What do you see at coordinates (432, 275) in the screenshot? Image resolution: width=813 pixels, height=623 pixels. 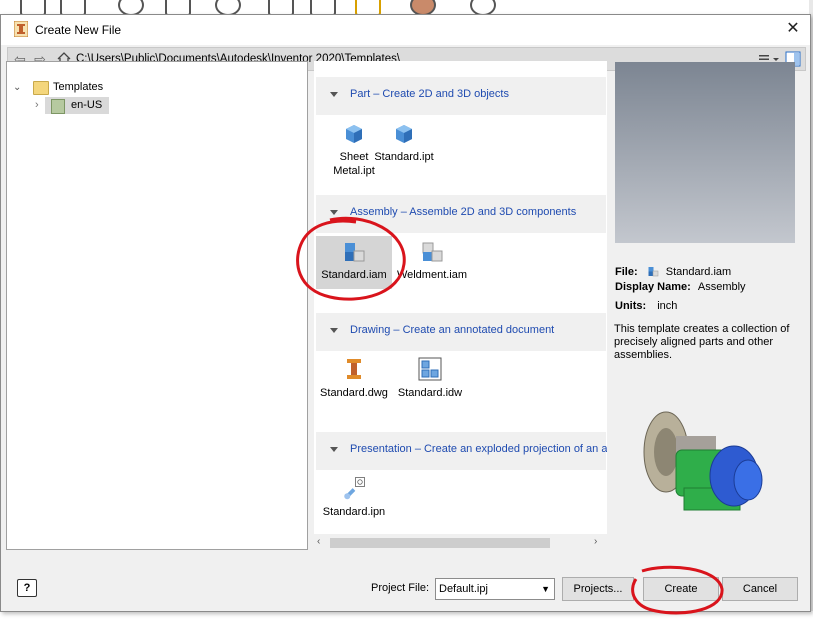 I see `tile-label: Weldment.iam` at bounding box center [432, 275].